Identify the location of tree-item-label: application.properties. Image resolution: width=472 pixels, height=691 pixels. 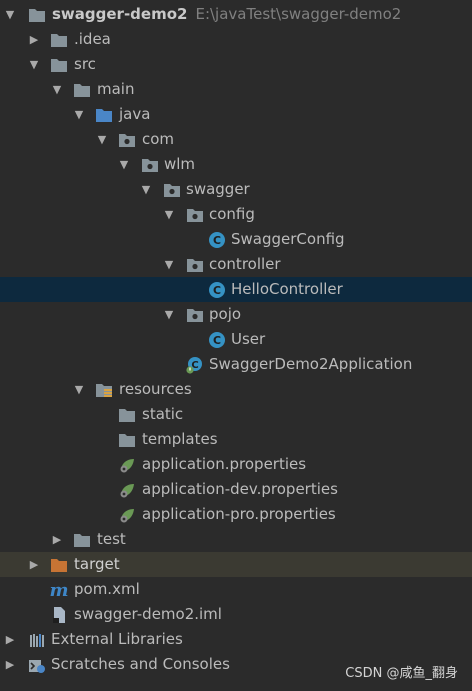
(224, 464).